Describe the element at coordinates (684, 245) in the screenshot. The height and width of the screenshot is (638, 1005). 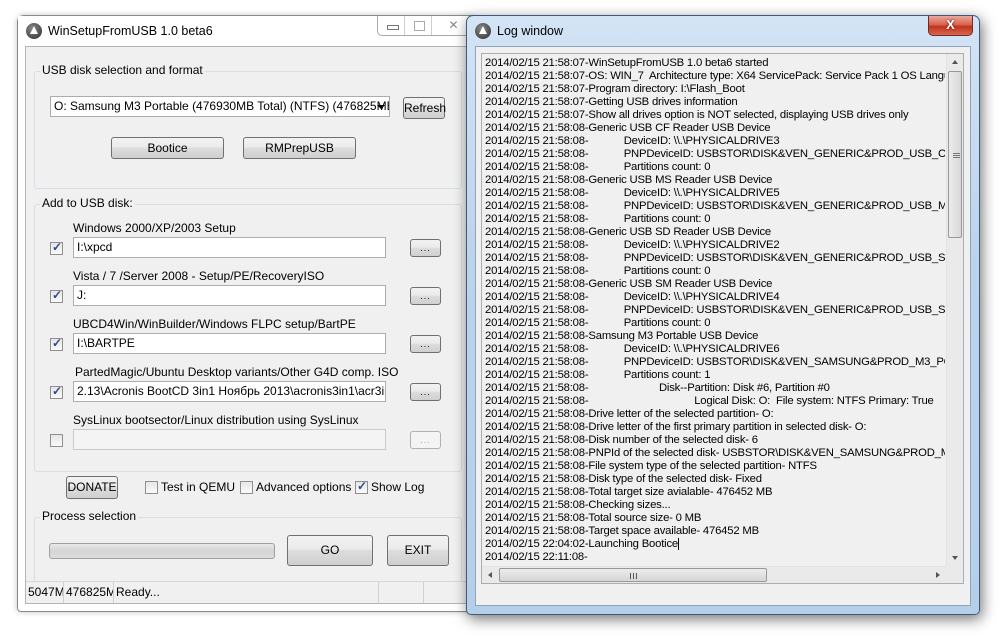
I see `log-message: DeviceID: \\.\PHYSICALDRIVE2` at that location.